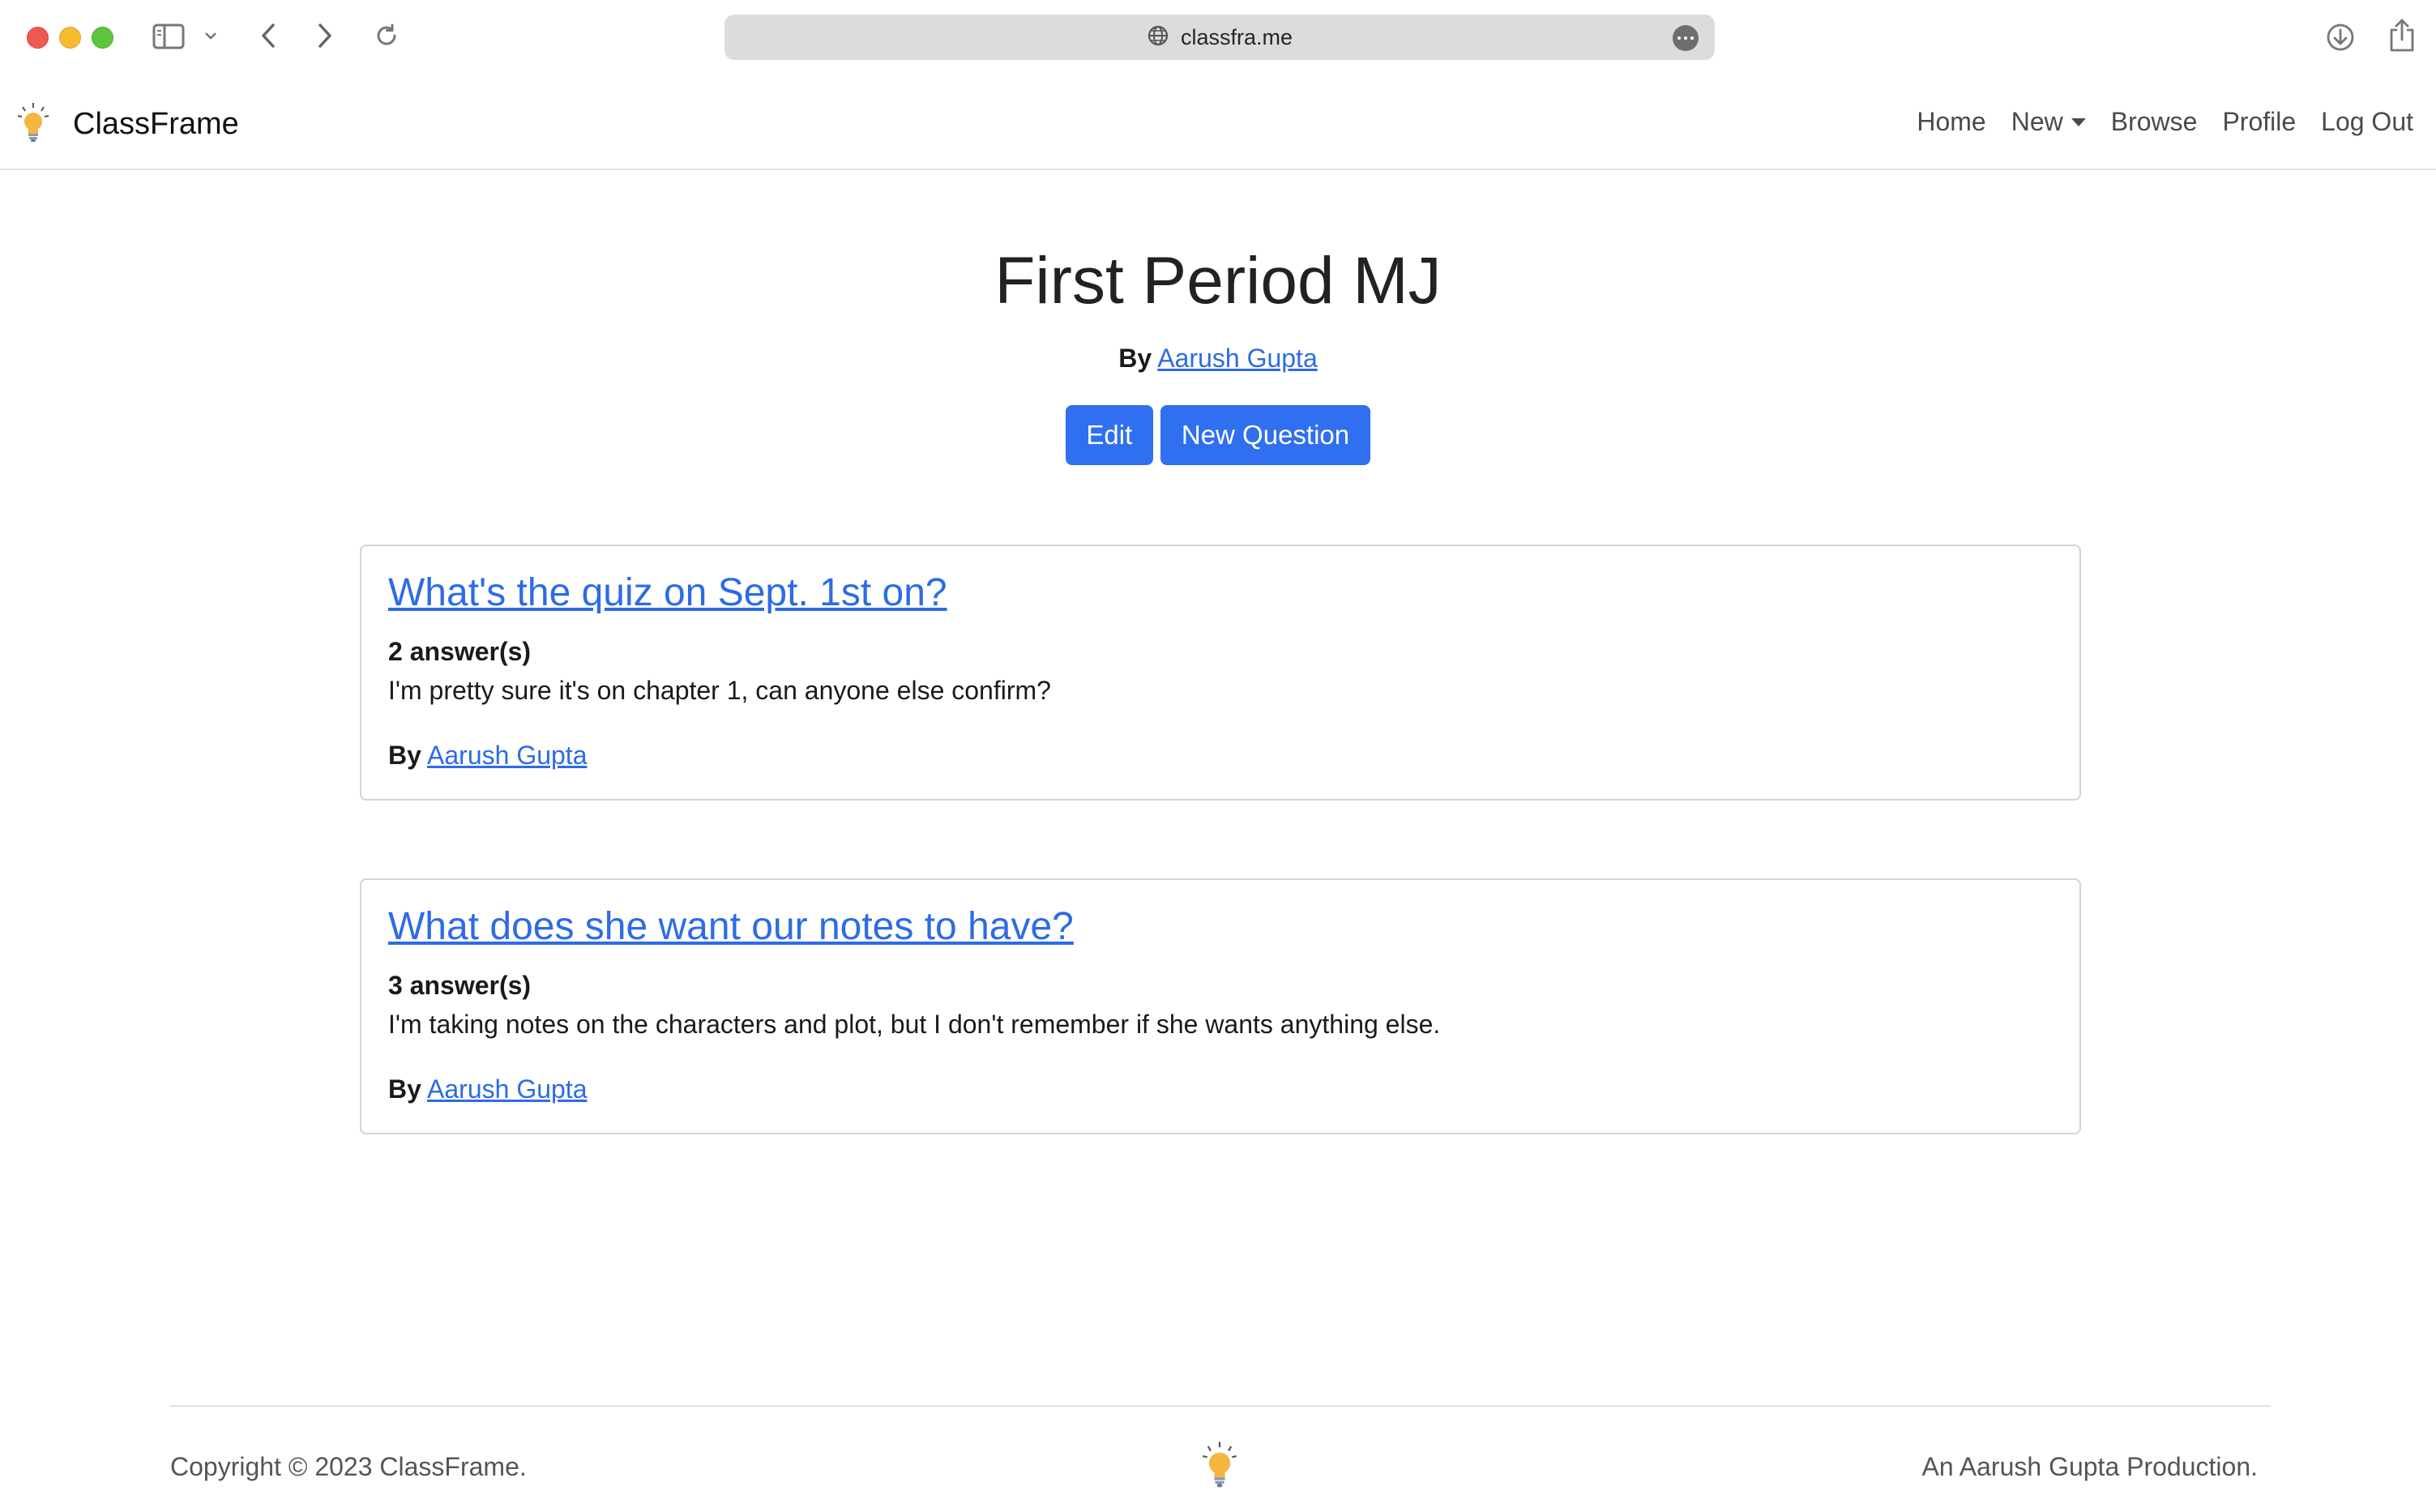 Image resolution: width=2436 pixels, height=1512 pixels. Describe the element at coordinates (1265, 435) in the screenshot. I see `new-question-button: New Question` at that location.